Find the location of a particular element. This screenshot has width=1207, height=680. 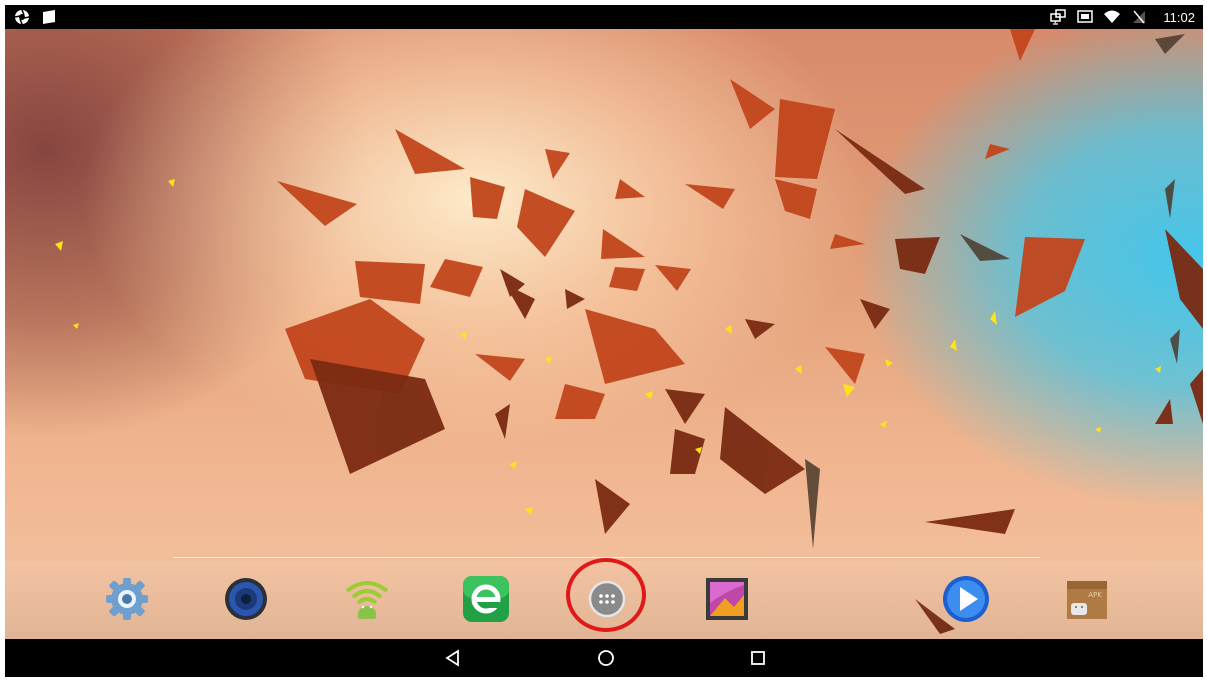

gallery-app is located at coordinates (727, 599).